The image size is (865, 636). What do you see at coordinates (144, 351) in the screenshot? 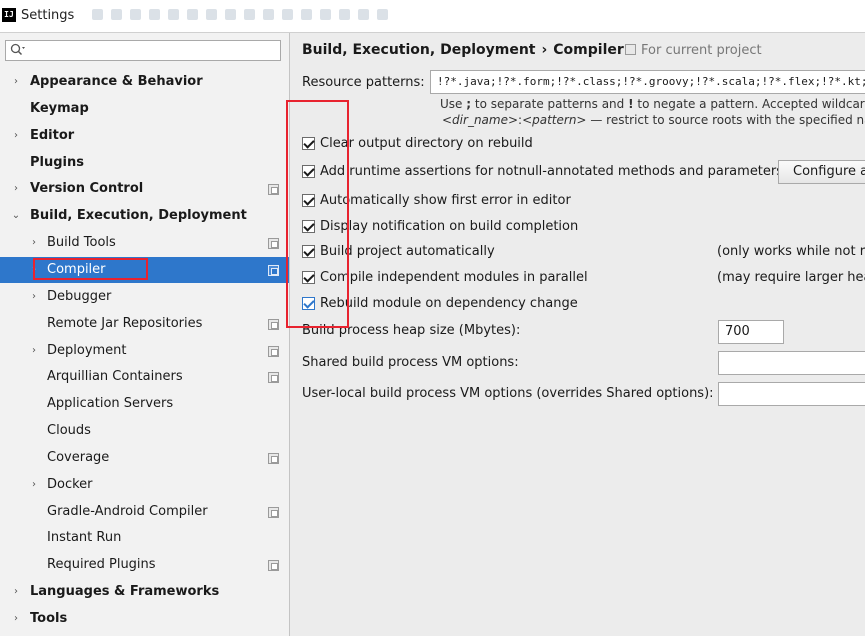
I see `sidebar-item-deployment: › Deployment` at bounding box center [144, 351].